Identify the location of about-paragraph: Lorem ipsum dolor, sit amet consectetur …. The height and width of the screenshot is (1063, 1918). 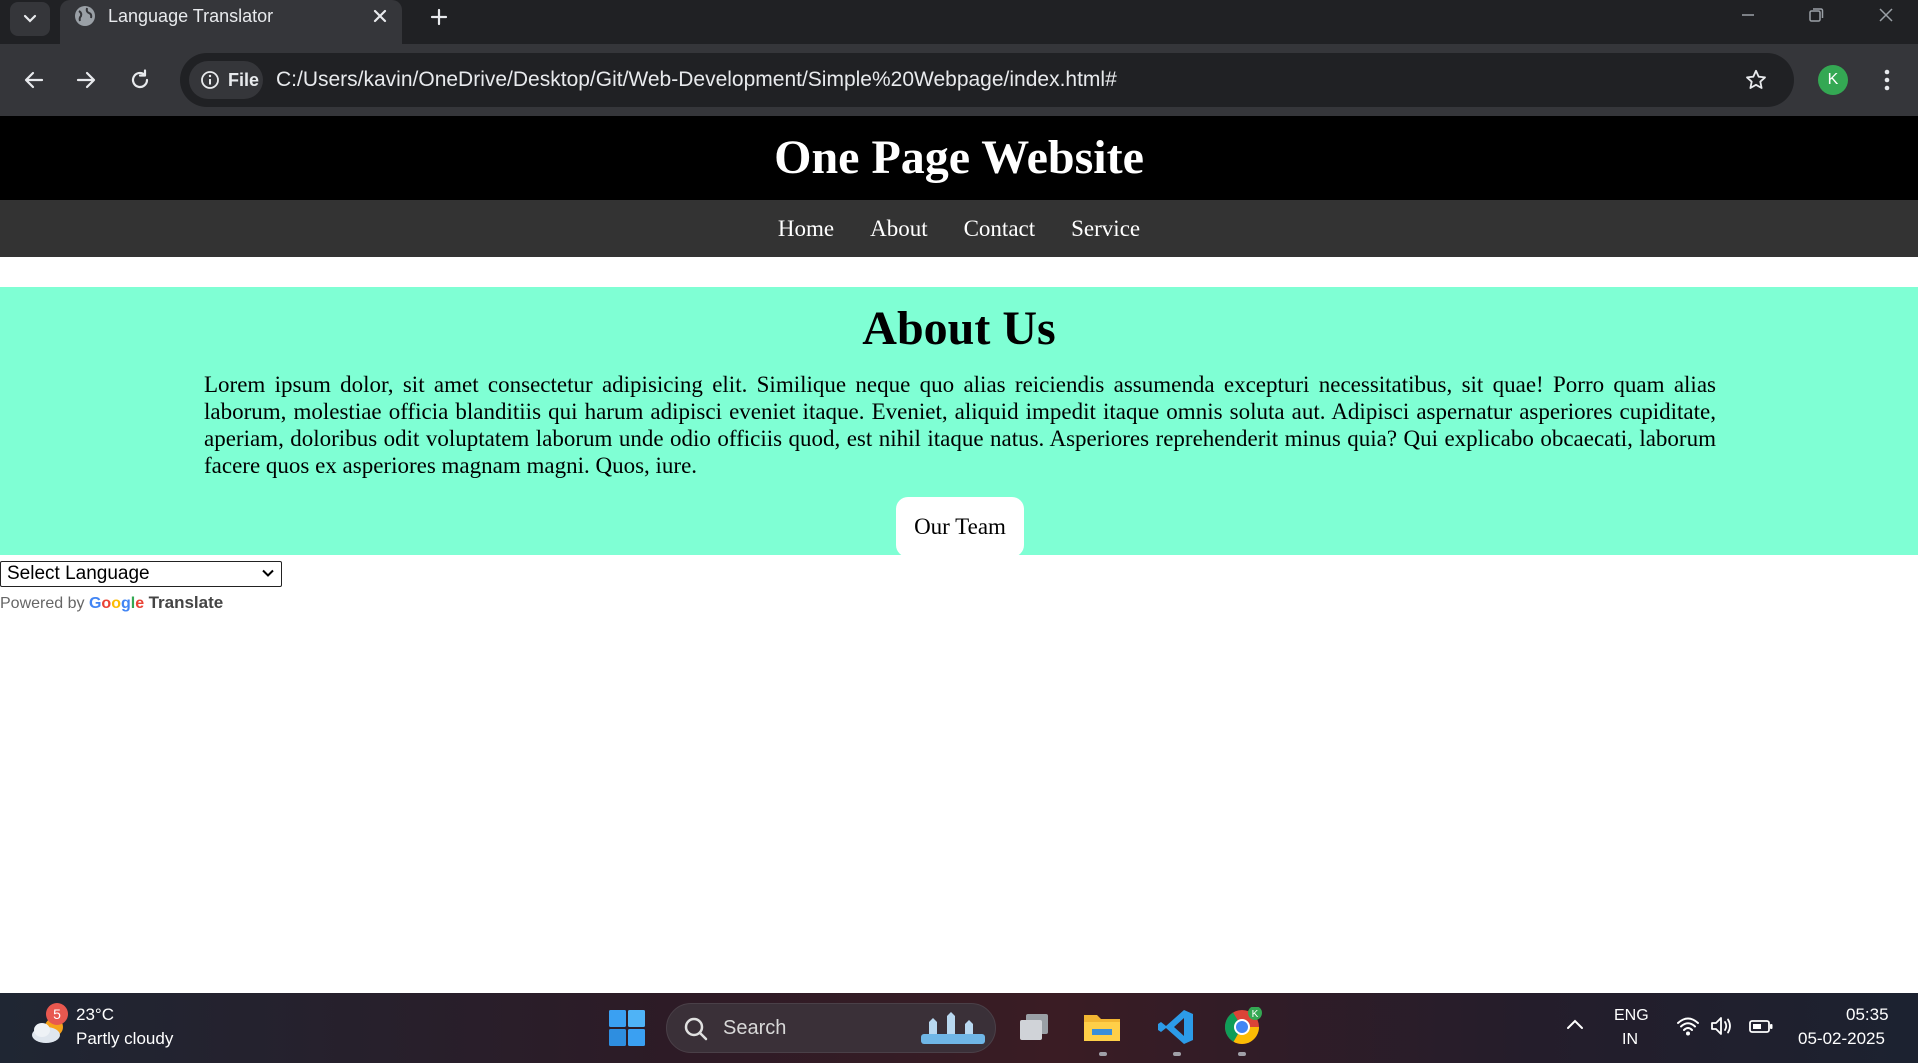
(960, 425).